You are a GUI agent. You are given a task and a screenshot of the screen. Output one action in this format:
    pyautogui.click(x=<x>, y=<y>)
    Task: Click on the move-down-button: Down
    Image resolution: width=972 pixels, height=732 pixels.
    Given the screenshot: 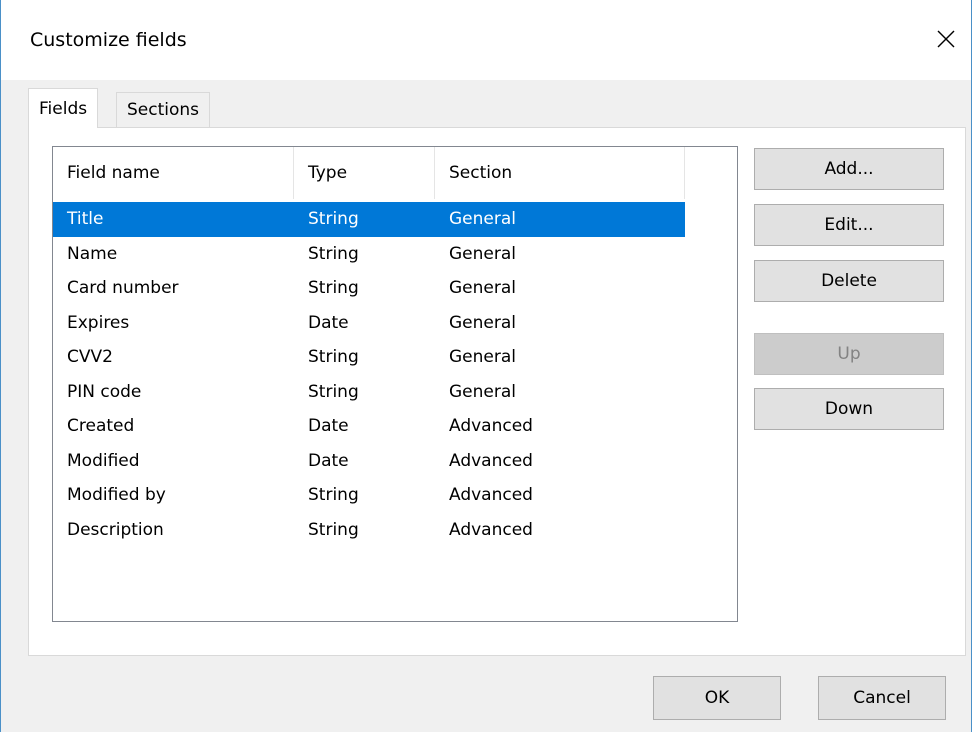 What is the action you would take?
    pyautogui.click(x=849, y=409)
    